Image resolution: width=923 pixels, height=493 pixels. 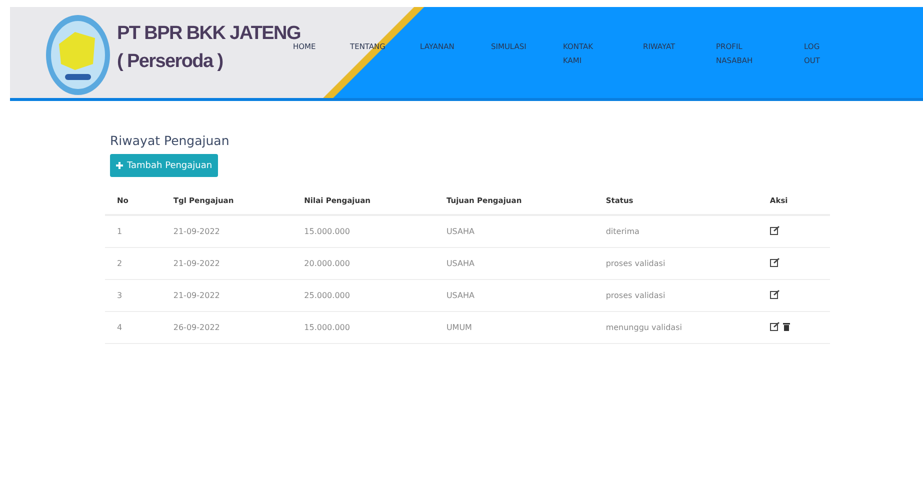 I want to click on brand-subtitle: ( Perseroda ), so click(x=170, y=62).